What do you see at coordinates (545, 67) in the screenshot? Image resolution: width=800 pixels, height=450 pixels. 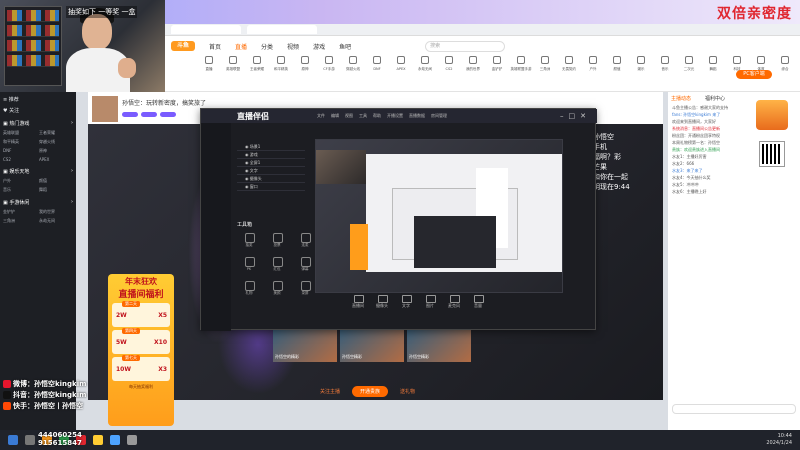 I see `category-item: 三角洲` at bounding box center [545, 67].